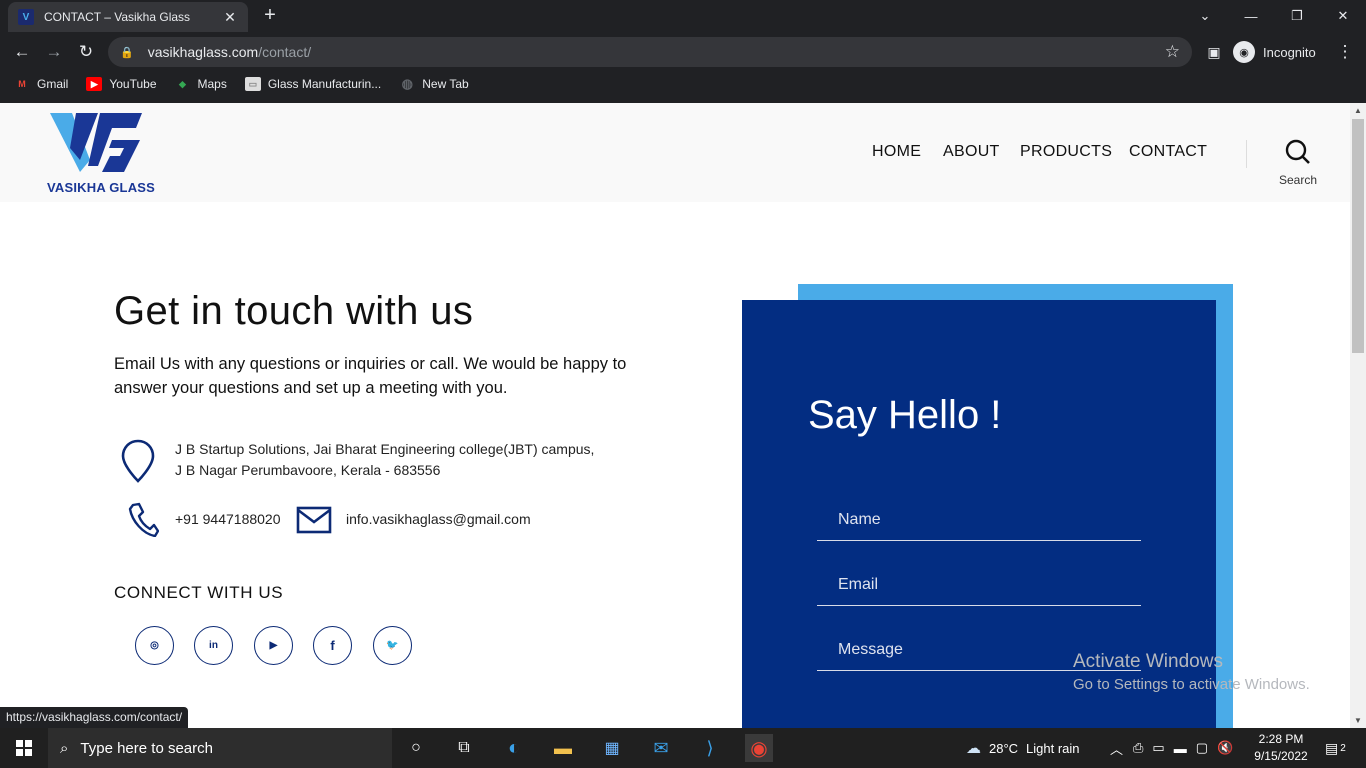 The width and height of the screenshot is (1366, 768). What do you see at coordinates (392, 645) in the screenshot?
I see `twitter-icon: 🐦` at bounding box center [392, 645].